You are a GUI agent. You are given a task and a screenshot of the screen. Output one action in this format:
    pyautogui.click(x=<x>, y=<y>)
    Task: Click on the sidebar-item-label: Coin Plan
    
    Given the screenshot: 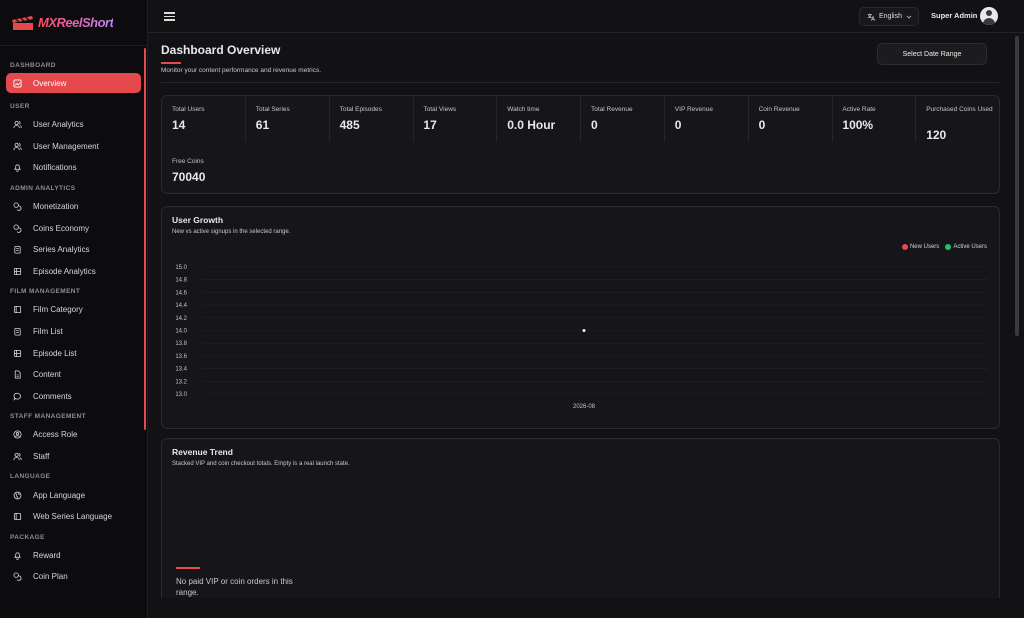 What is the action you would take?
    pyautogui.click(x=50, y=577)
    